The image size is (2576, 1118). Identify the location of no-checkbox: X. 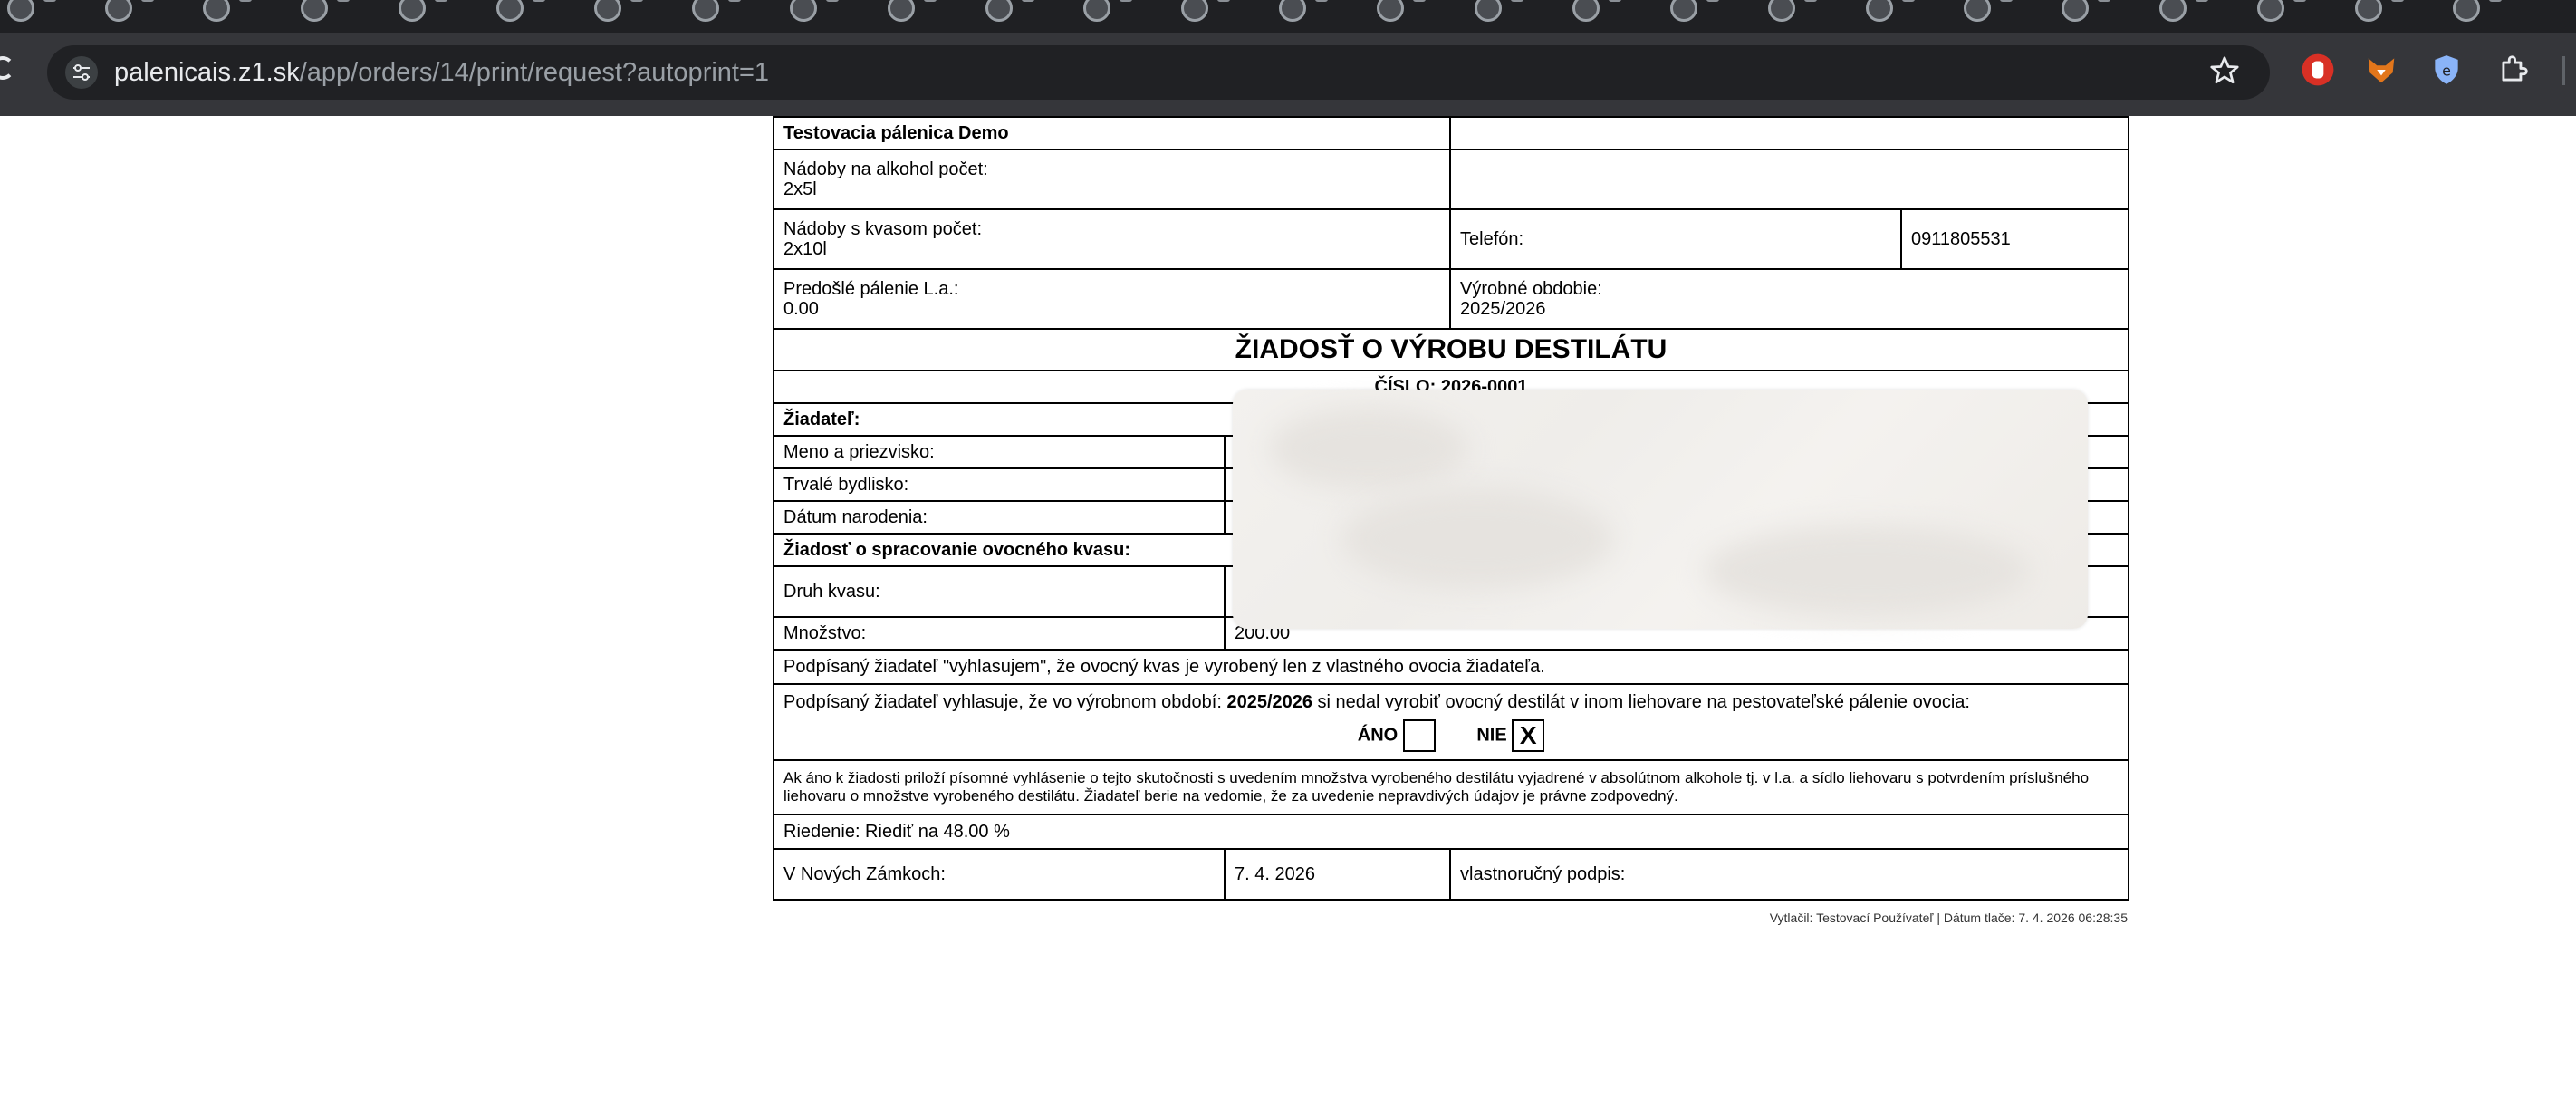
(1528, 735).